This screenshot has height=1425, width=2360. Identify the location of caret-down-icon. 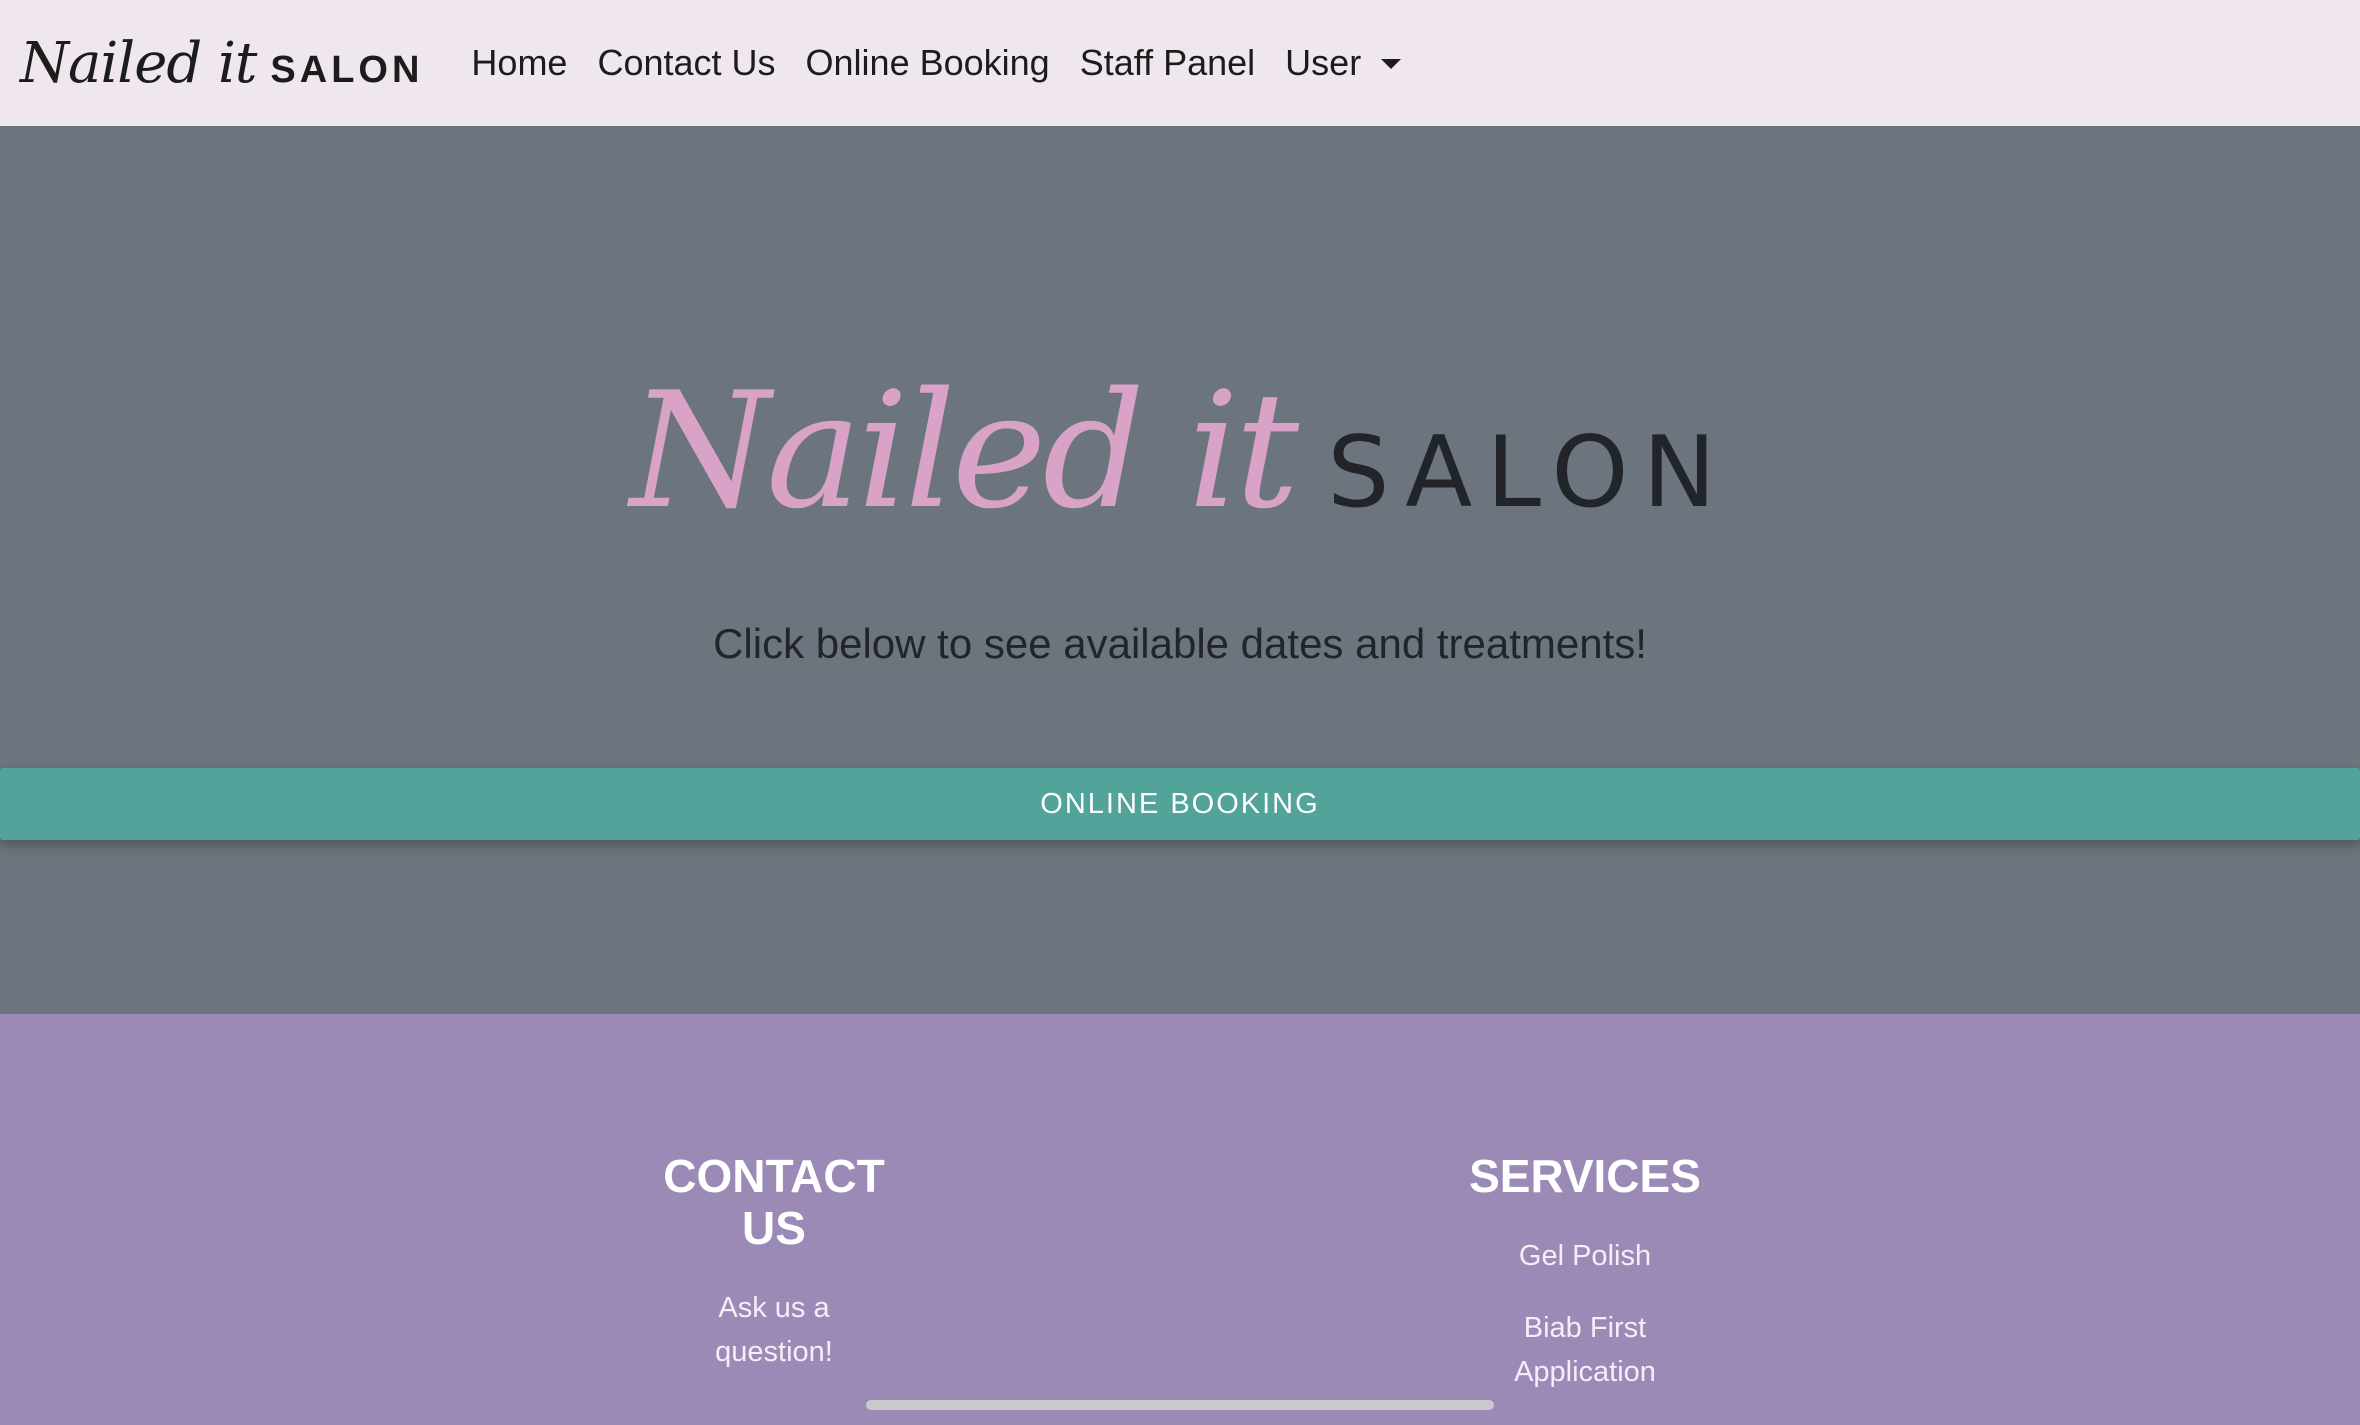
(1391, 64).